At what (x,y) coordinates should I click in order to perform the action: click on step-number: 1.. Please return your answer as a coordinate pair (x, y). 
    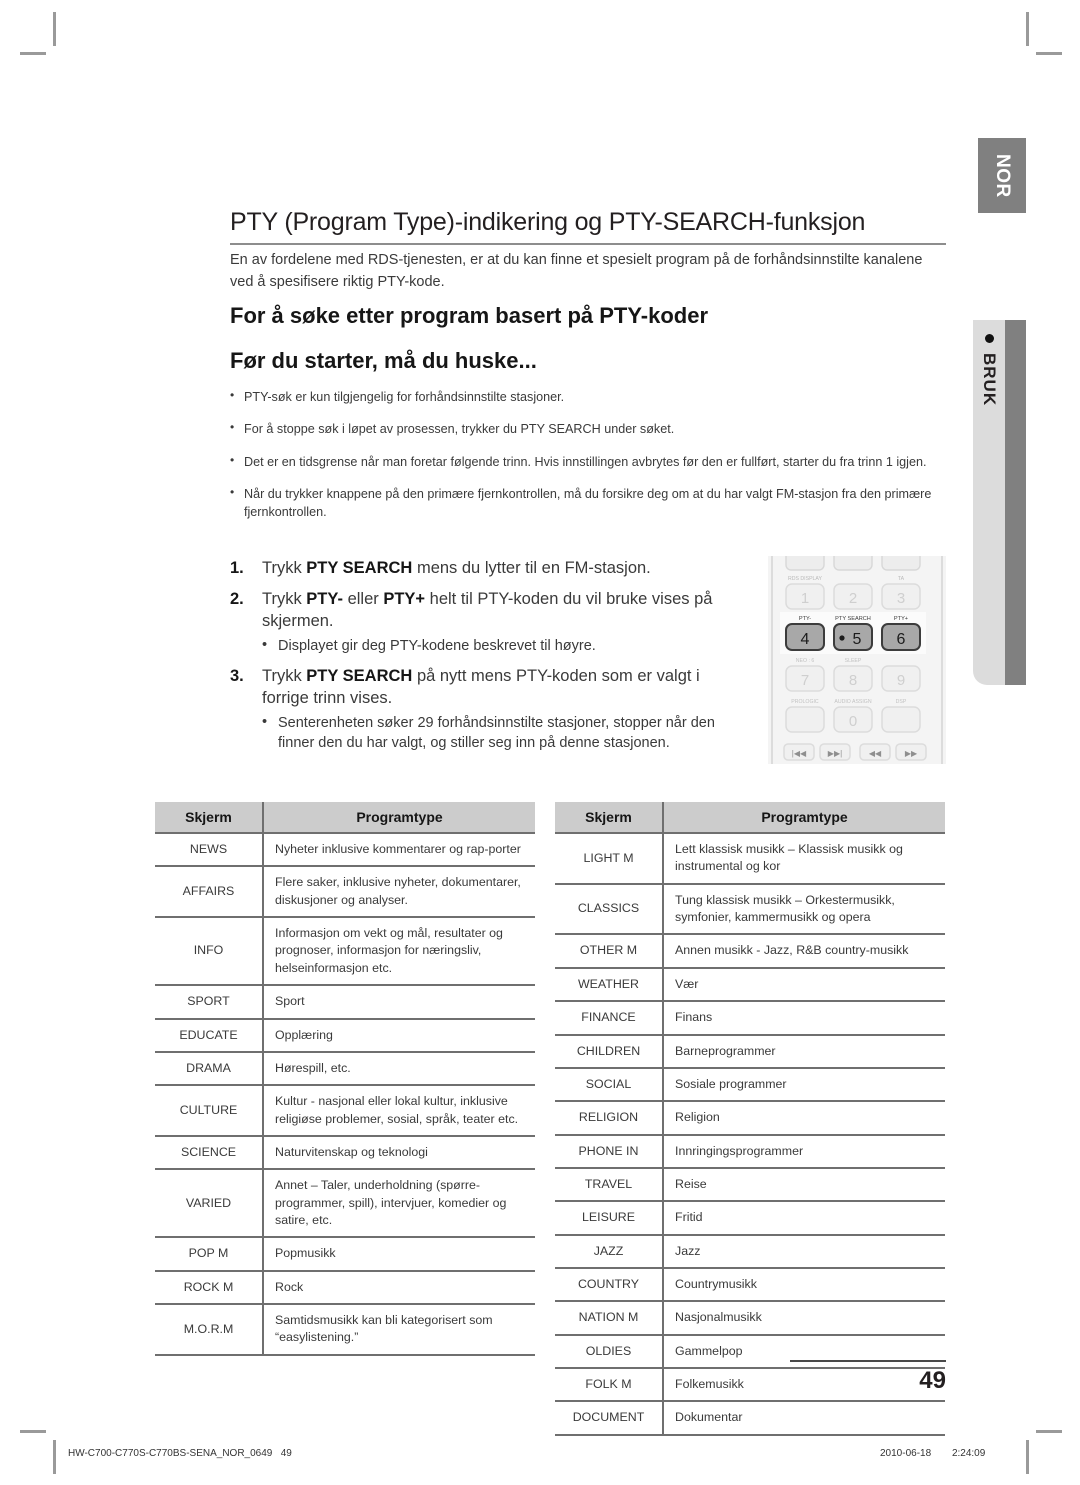
    Looking at the image, I should click on (237, 568).